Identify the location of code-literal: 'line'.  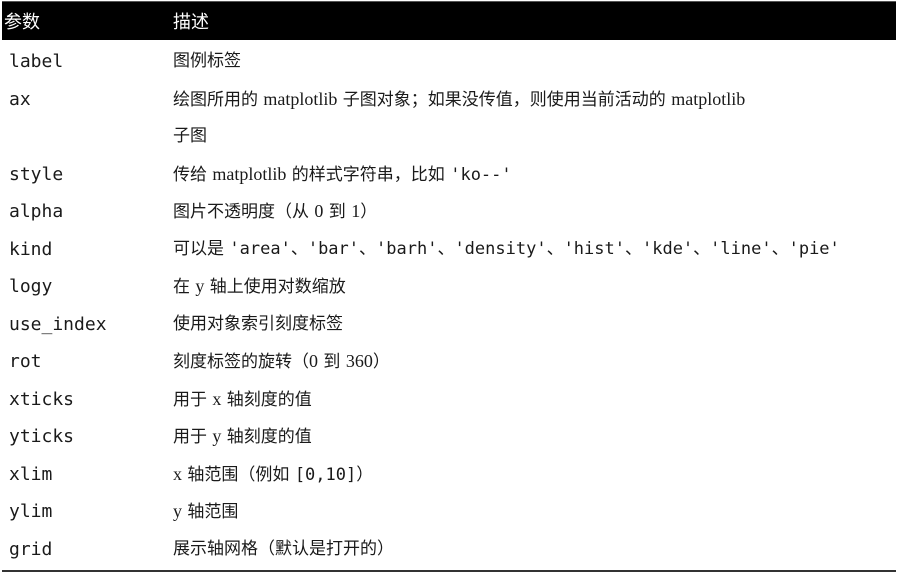
(741, 248).